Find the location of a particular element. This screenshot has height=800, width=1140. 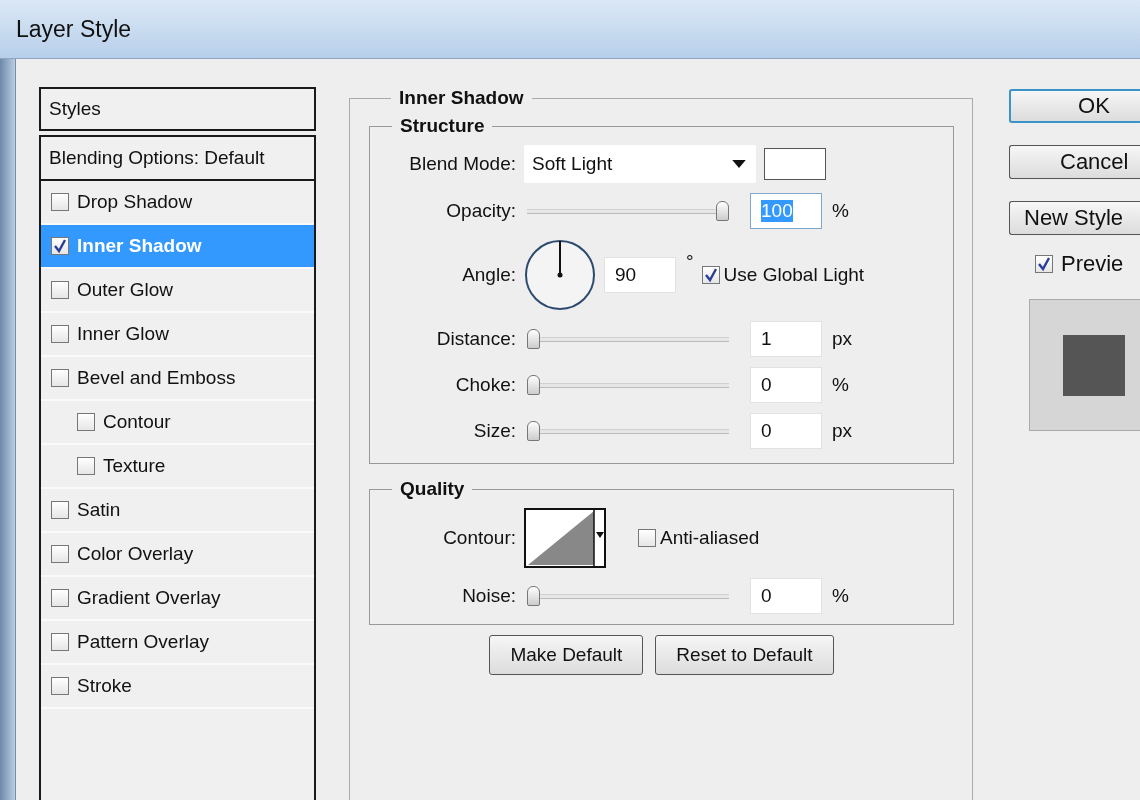

section-title: Quality is located at coordinates (432, 489).